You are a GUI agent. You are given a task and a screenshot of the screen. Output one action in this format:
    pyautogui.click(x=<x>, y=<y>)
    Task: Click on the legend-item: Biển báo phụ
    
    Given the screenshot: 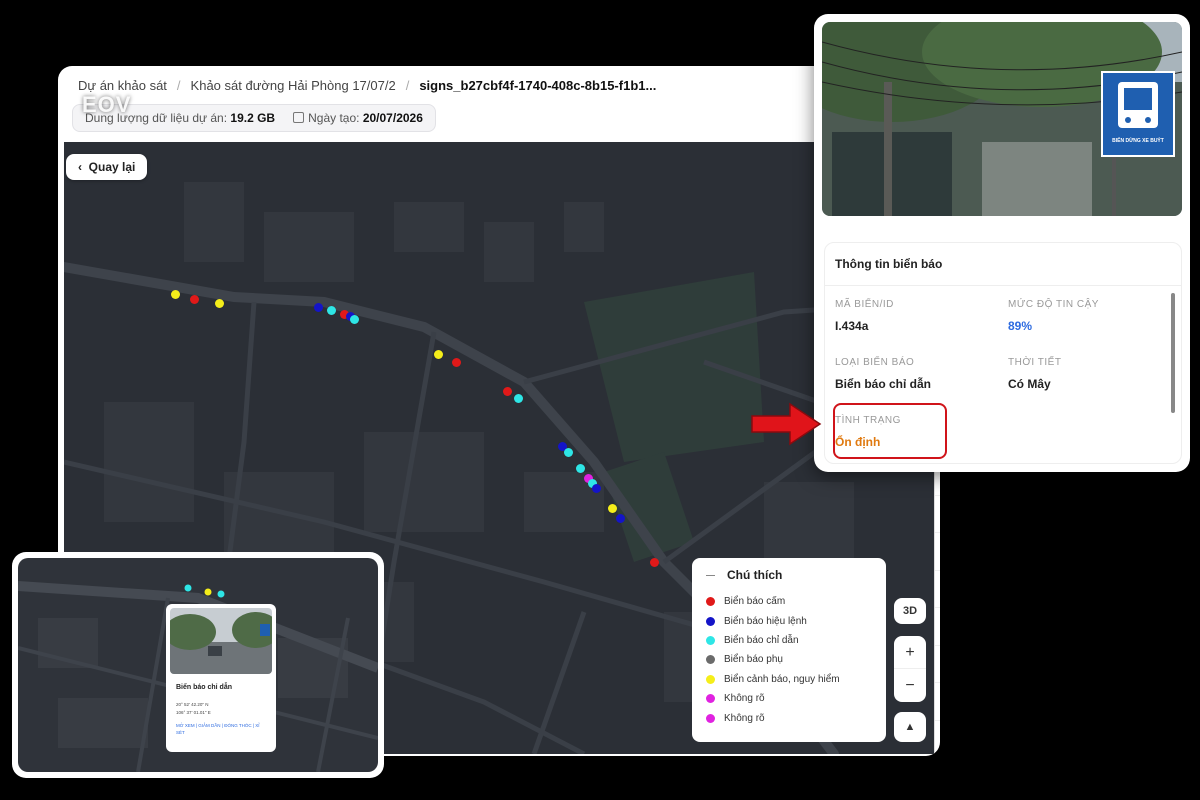 What is the action you would take?
    pyautogui.click(x=789, y=659)
    